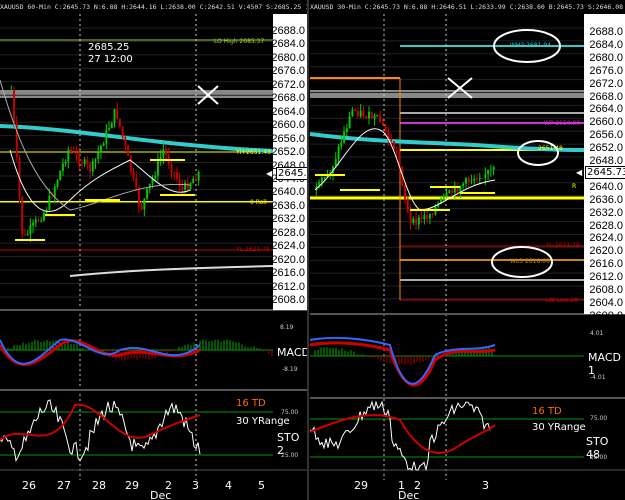  Describe the element at coordinates (29, 485) in the screenshot. I see `x-label: 26` at that location.